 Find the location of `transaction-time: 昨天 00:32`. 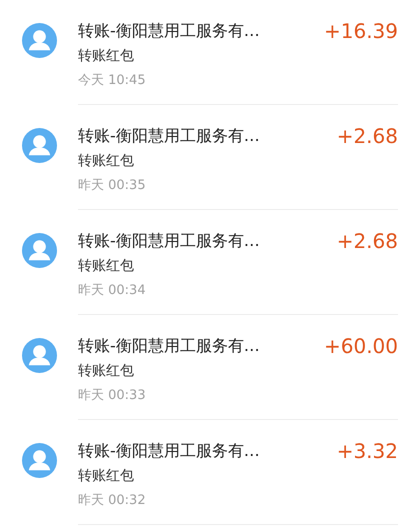

transaction-time: 昨天 00:32 is located at coordinates (112, 501).